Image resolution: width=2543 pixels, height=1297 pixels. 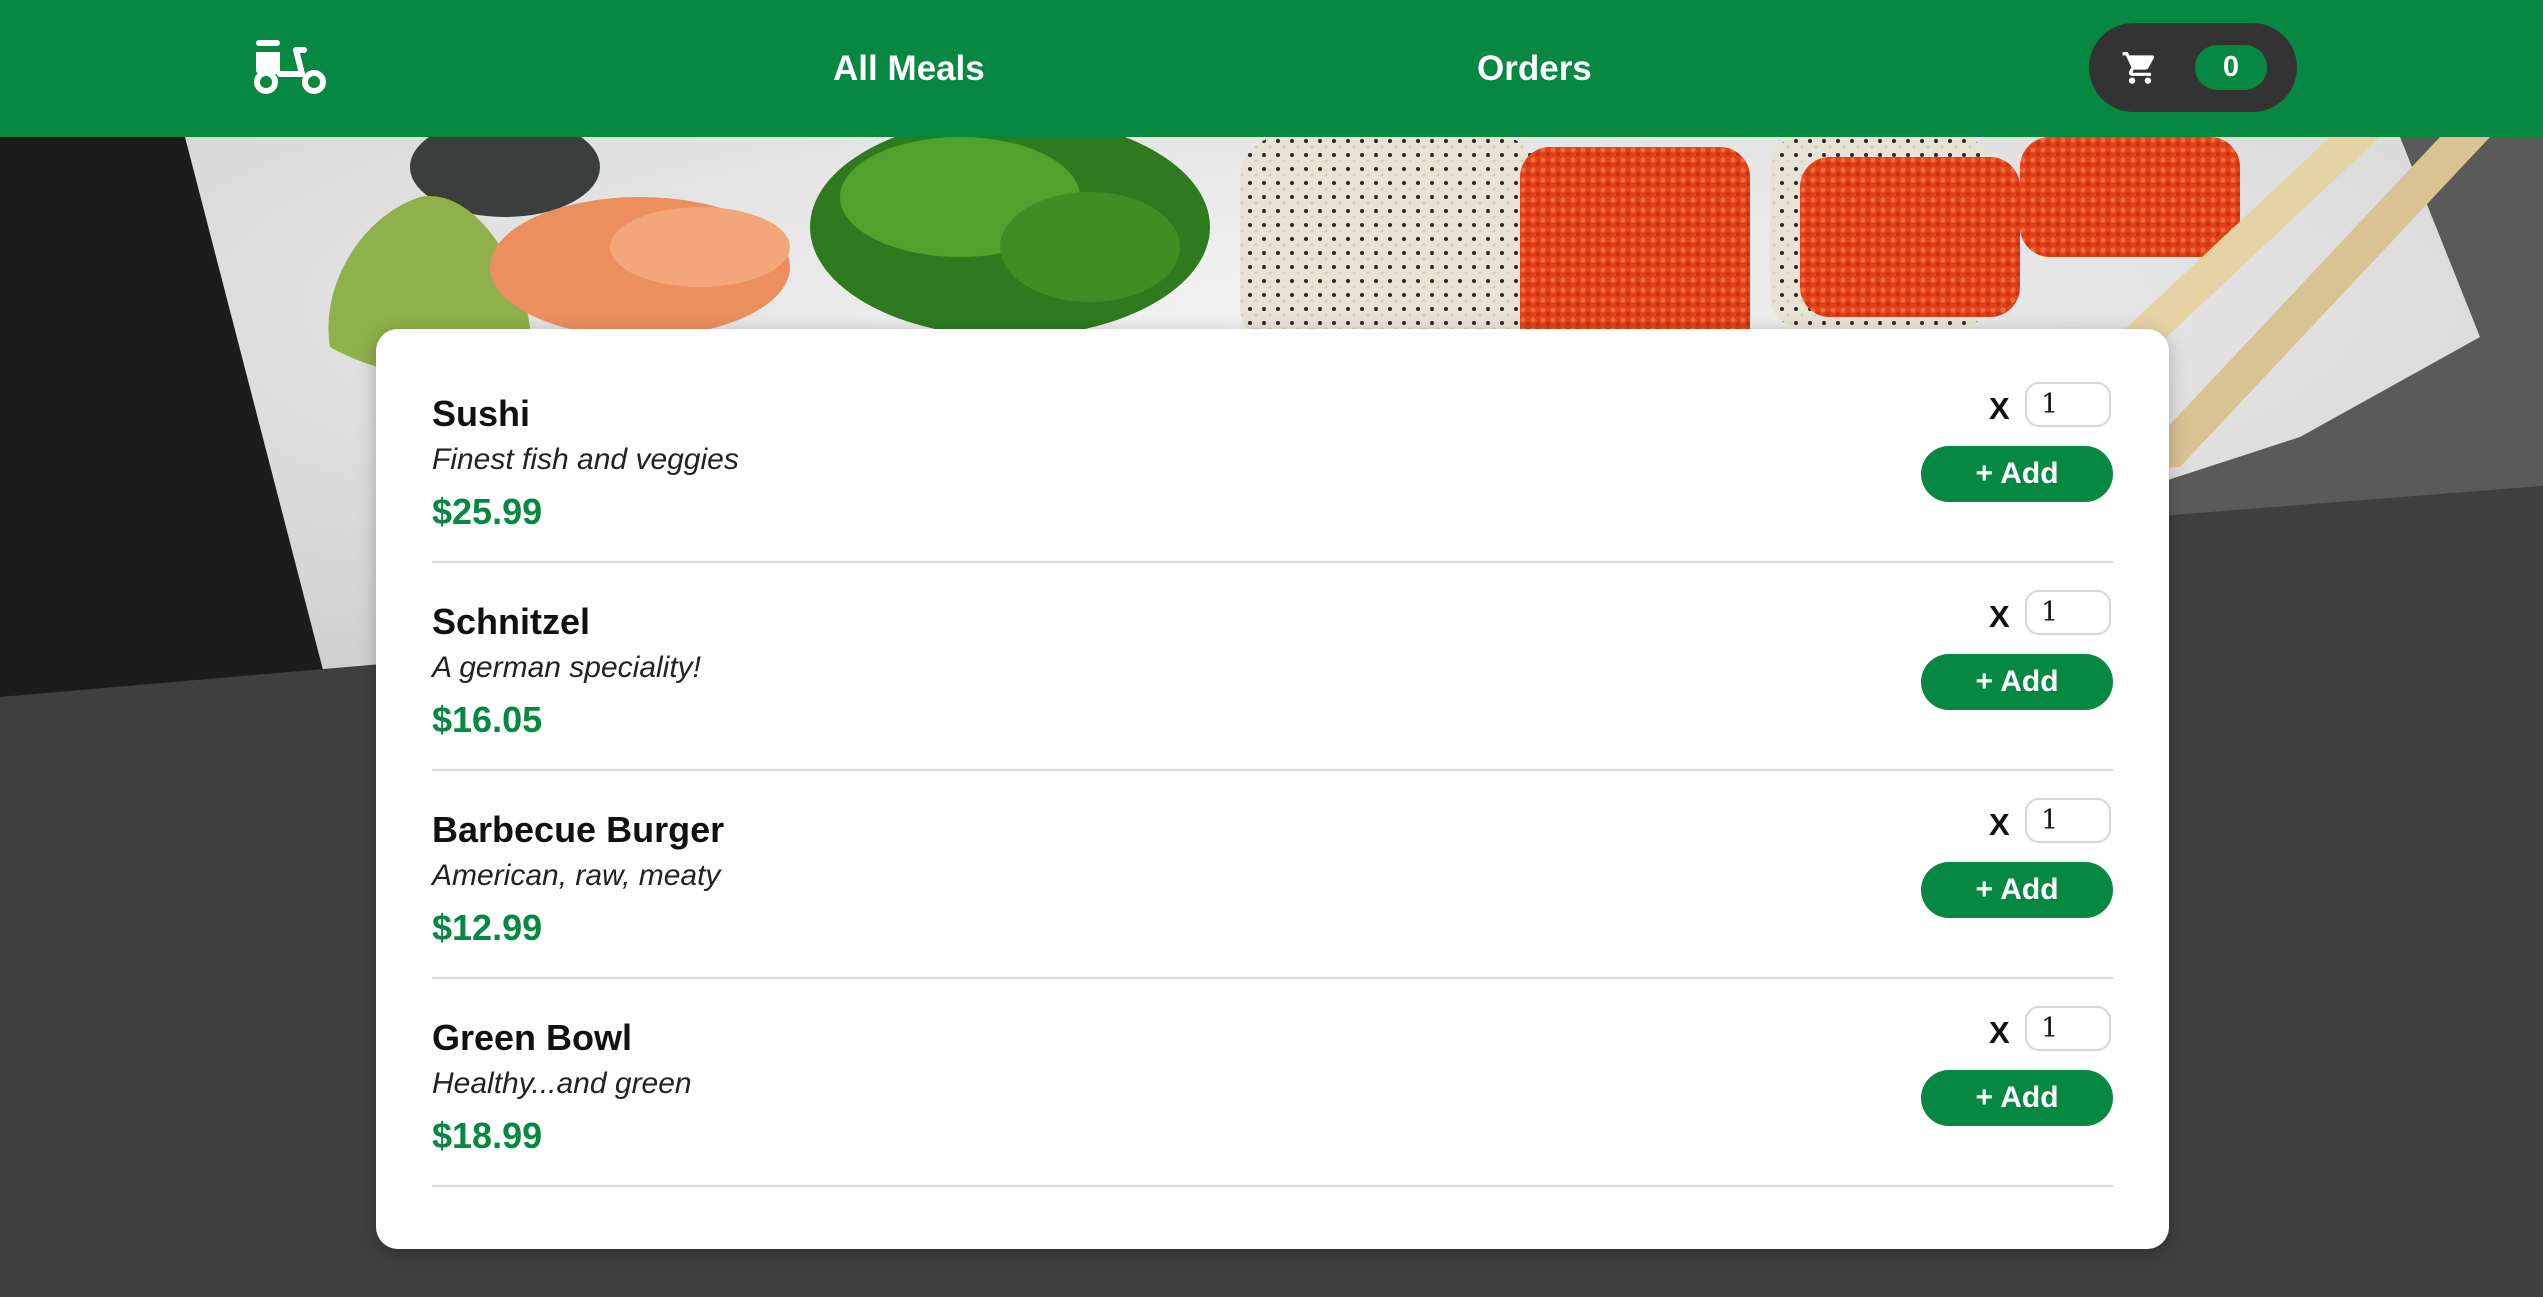 What do you see at coordinates (585, 459) in the screenshot?
I see `meal-description: Finest fish and veggies` at bounding box center [585, 459].